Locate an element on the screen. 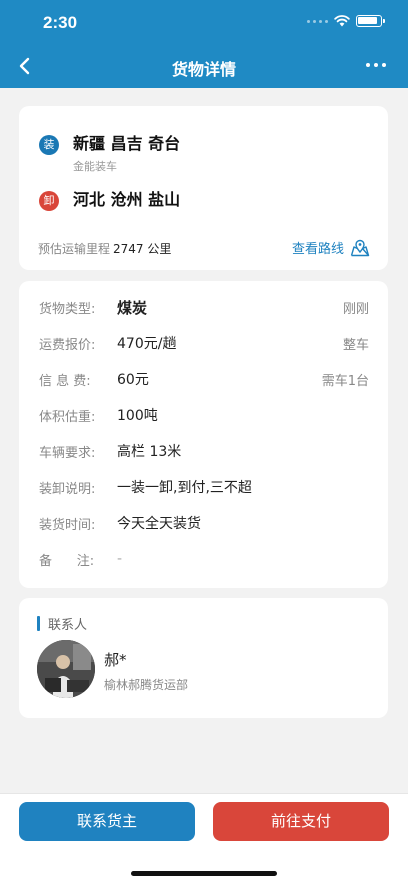 The image size is (408, 883). info-row: 备 注: - is located at coordinates (204, 559).